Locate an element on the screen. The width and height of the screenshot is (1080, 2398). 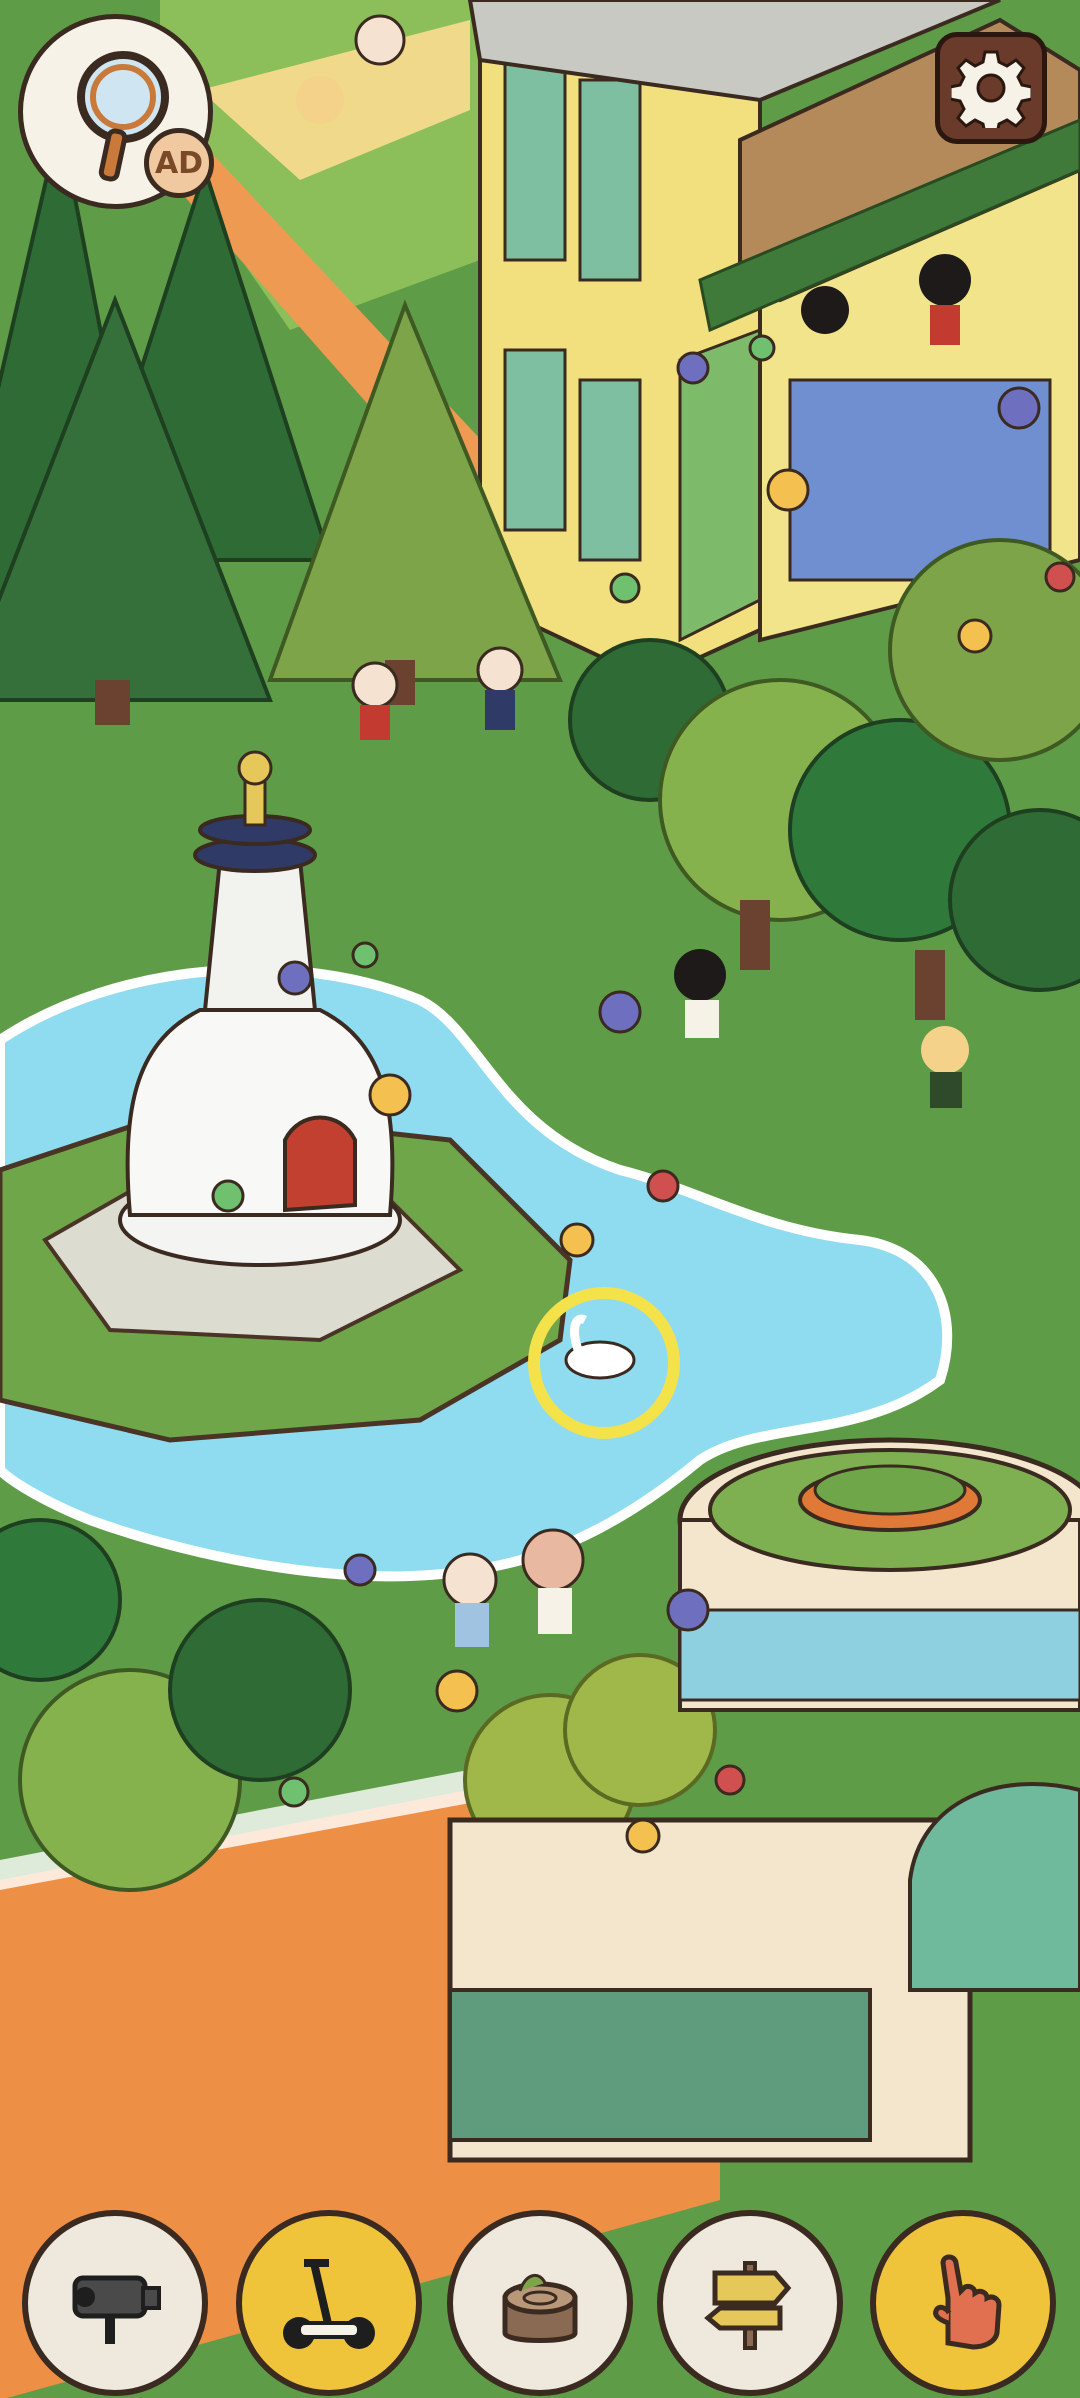
tool-tree-stump is located at coordinates (540, 2303).